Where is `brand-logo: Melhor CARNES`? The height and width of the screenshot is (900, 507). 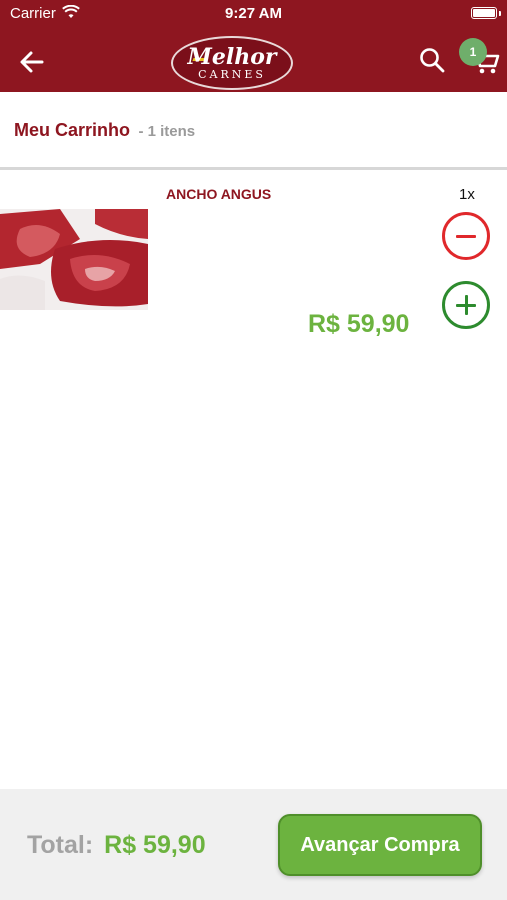
brand-logo: Melhor CARNES is located at coordinates (232, 63).